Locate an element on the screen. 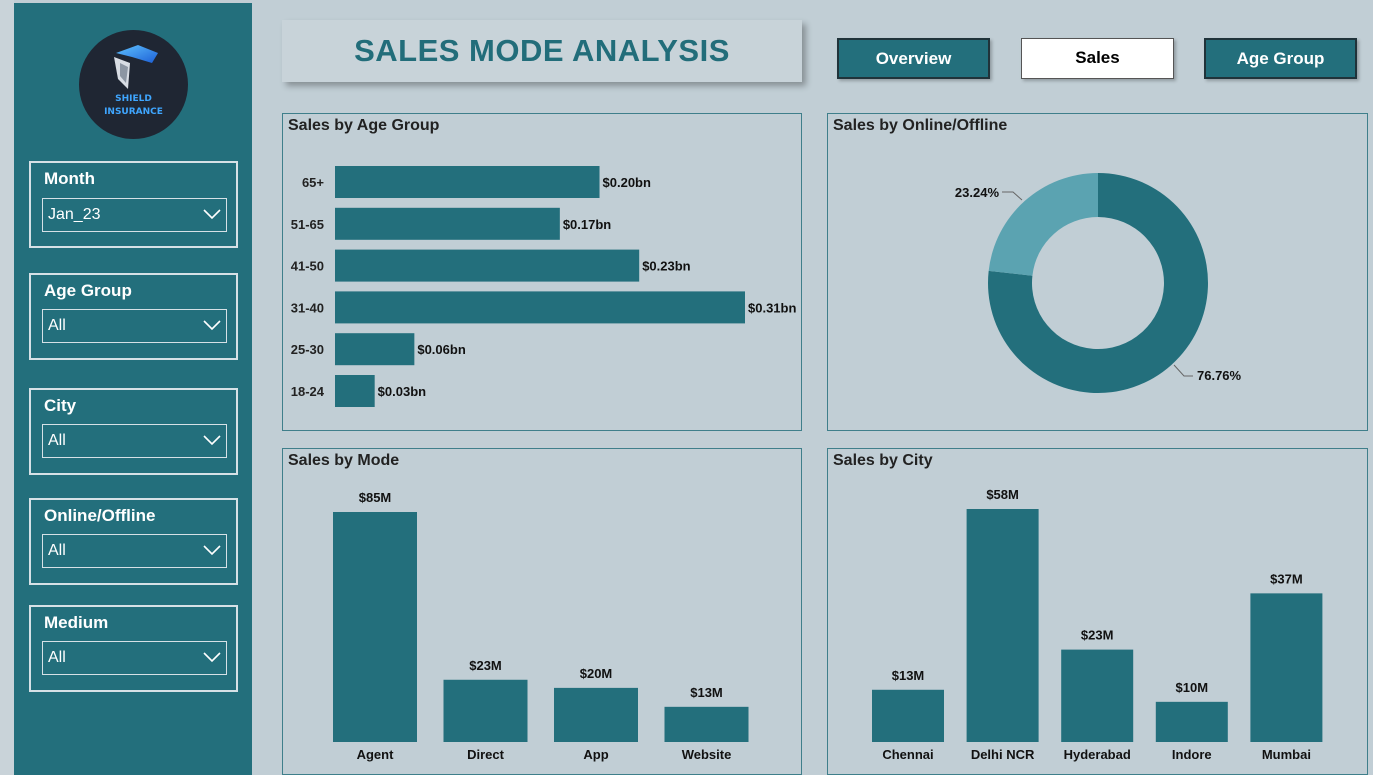 The image size is (1373, 775). category-label: Website is located at coordinates (707, 754).